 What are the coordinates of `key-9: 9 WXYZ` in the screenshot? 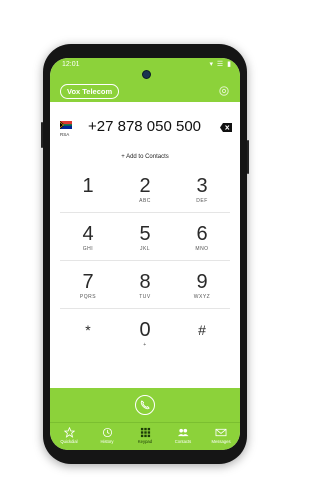 It's located at (202, 284).